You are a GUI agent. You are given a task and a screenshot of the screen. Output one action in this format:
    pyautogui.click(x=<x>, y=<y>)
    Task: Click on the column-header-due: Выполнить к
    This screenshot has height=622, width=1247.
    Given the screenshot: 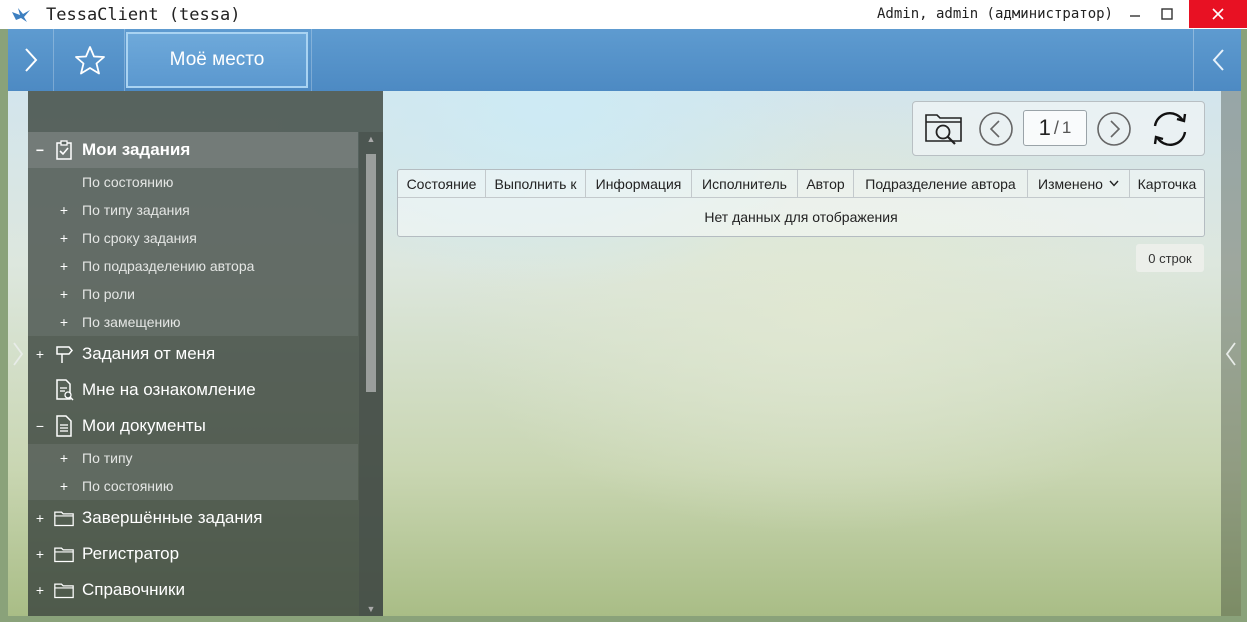 What is the action you would take?
    pyautogui.click(x=536, y=183)
    